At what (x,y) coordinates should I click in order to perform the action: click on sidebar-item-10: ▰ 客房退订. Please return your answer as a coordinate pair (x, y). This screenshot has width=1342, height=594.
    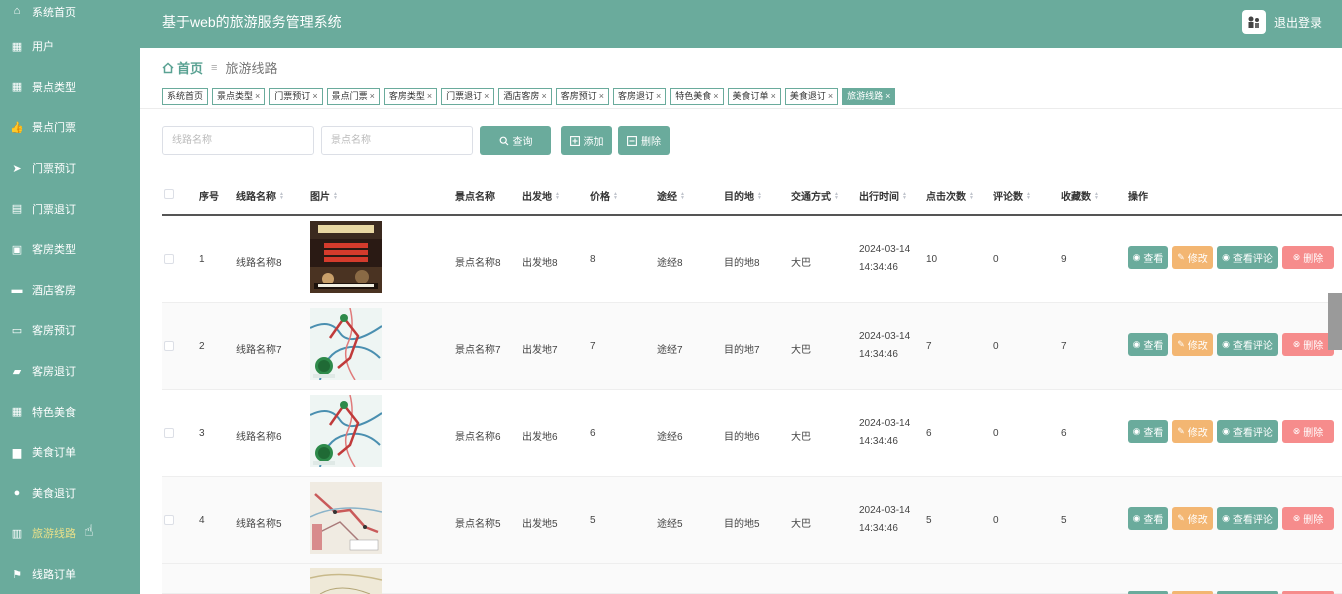
    Looking at the image, I should click on (70, 371).